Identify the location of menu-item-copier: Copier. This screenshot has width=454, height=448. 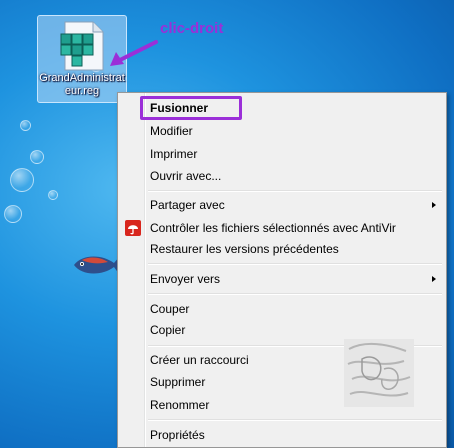
(282, 330).